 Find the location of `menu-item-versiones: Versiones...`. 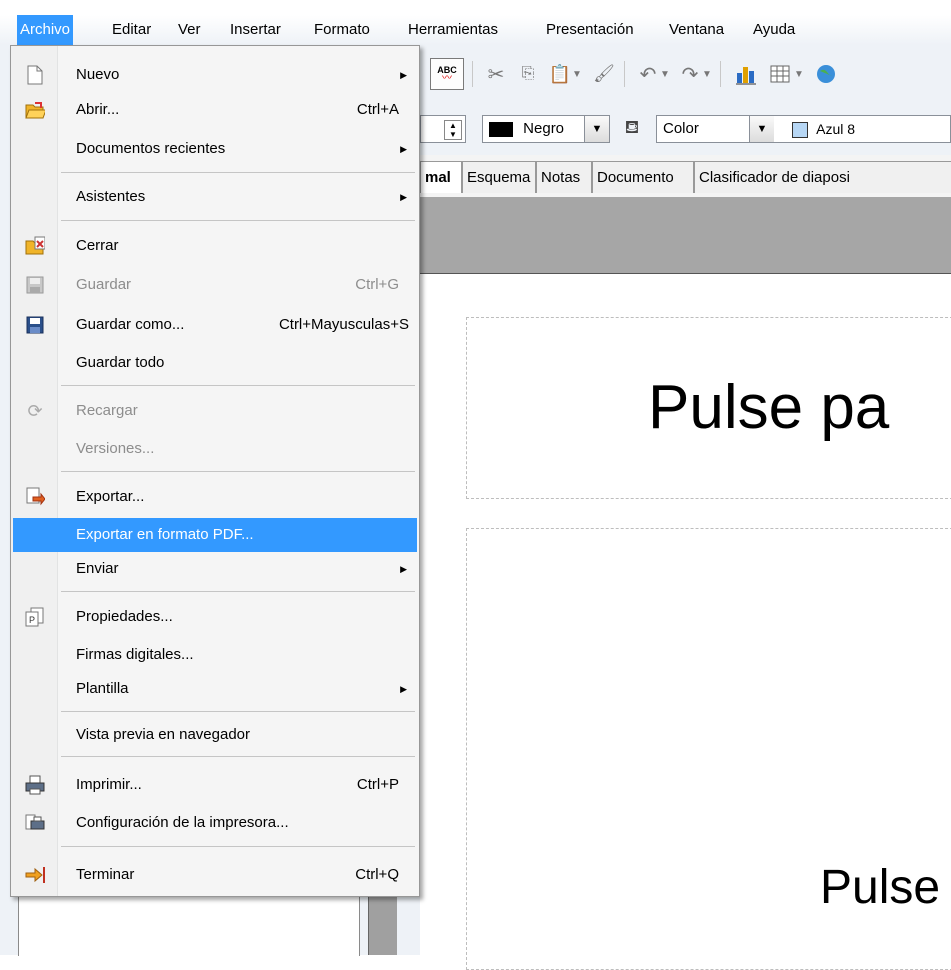

menu-item-versiones: Versiones... is located at coordinates (215, 449).